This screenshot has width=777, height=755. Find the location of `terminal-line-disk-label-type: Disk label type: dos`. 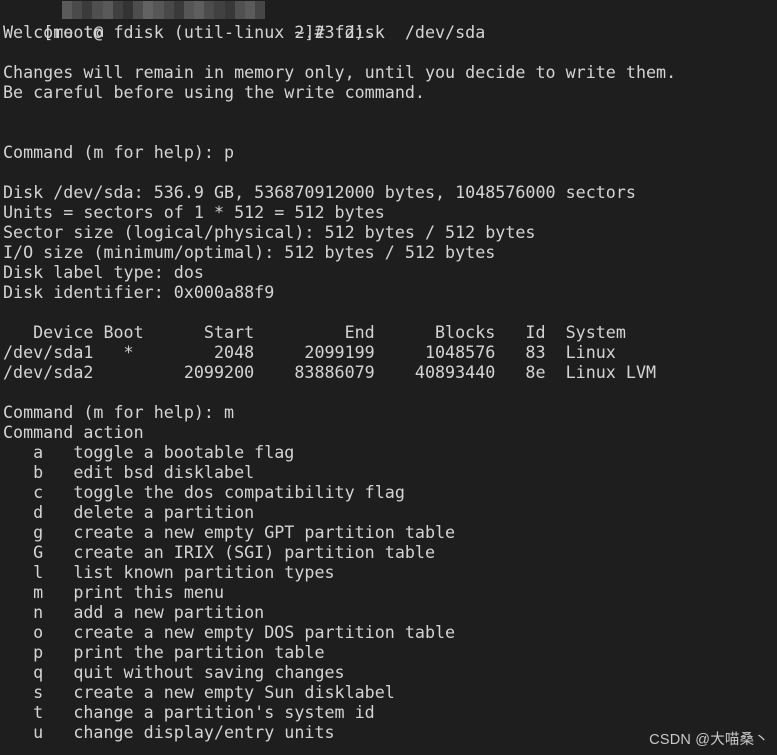

terminal-line-disk-label-type: Disk label type: dos is located at coordinates (103, 272).